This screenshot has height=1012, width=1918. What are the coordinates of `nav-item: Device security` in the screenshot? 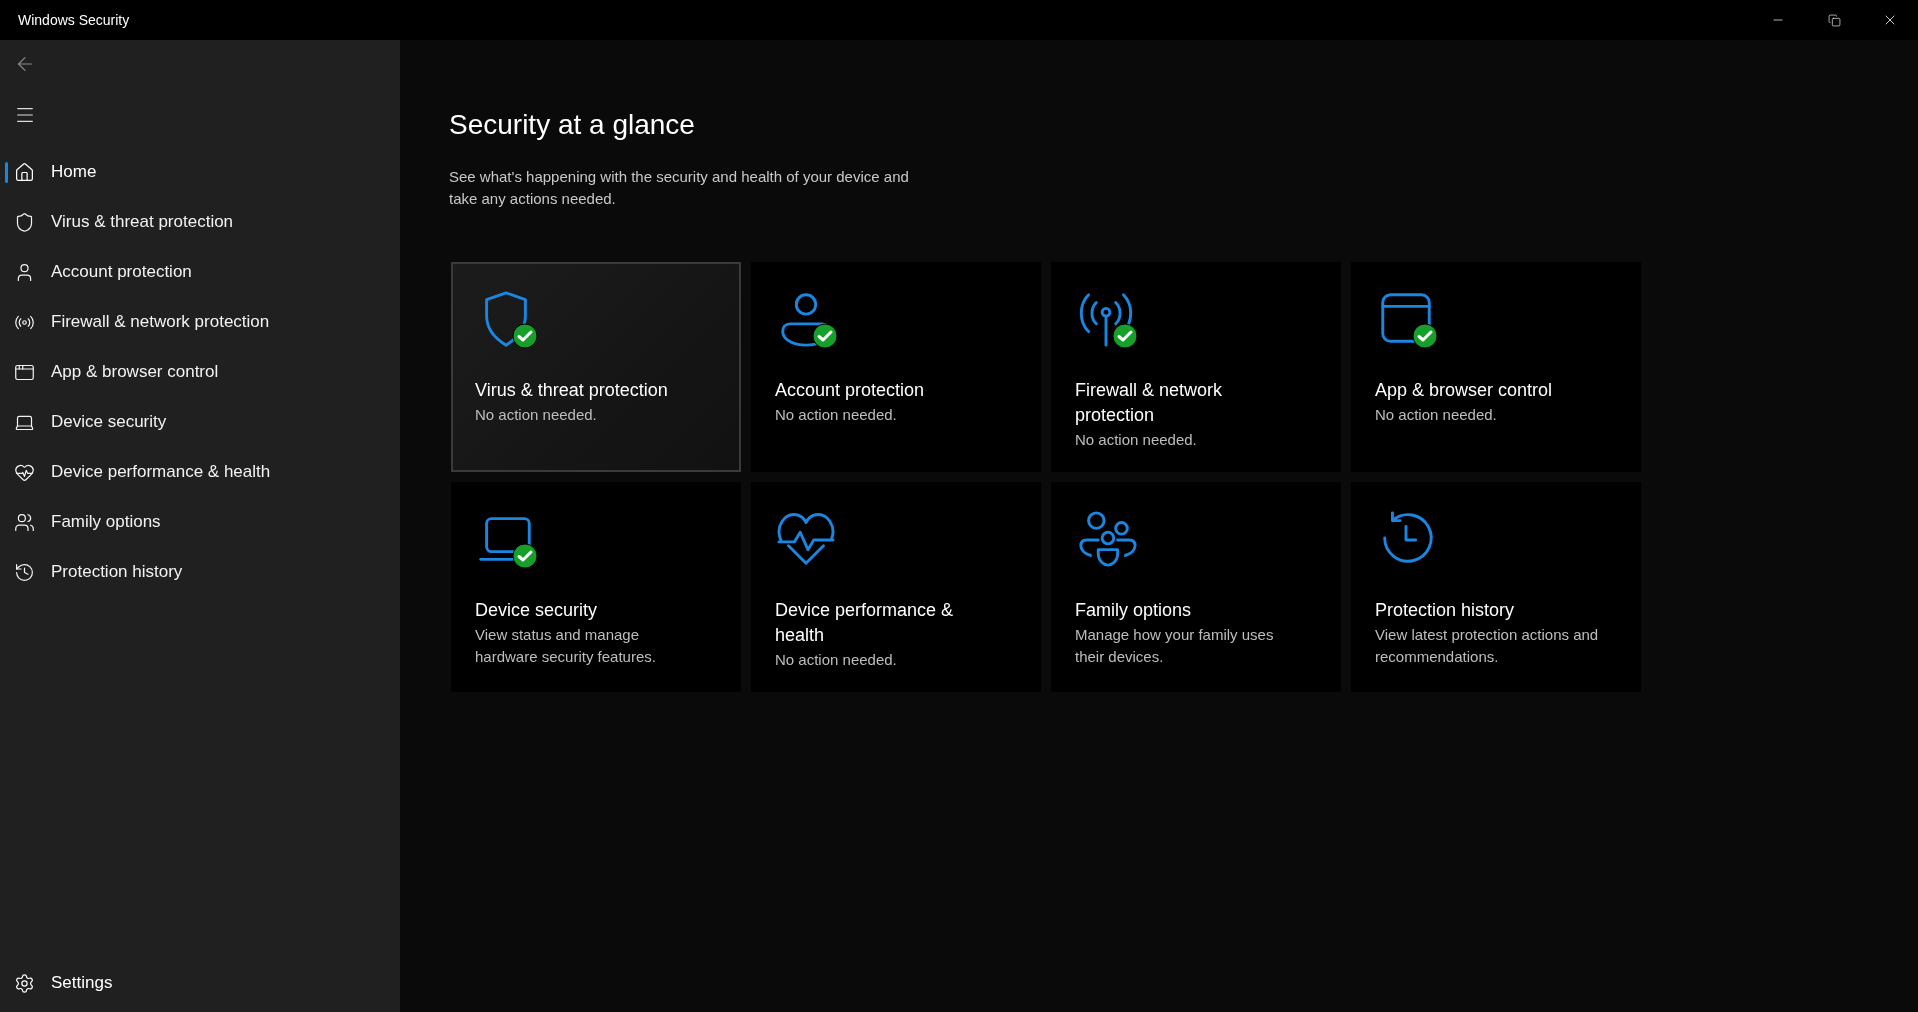 It's located at (200, 422).